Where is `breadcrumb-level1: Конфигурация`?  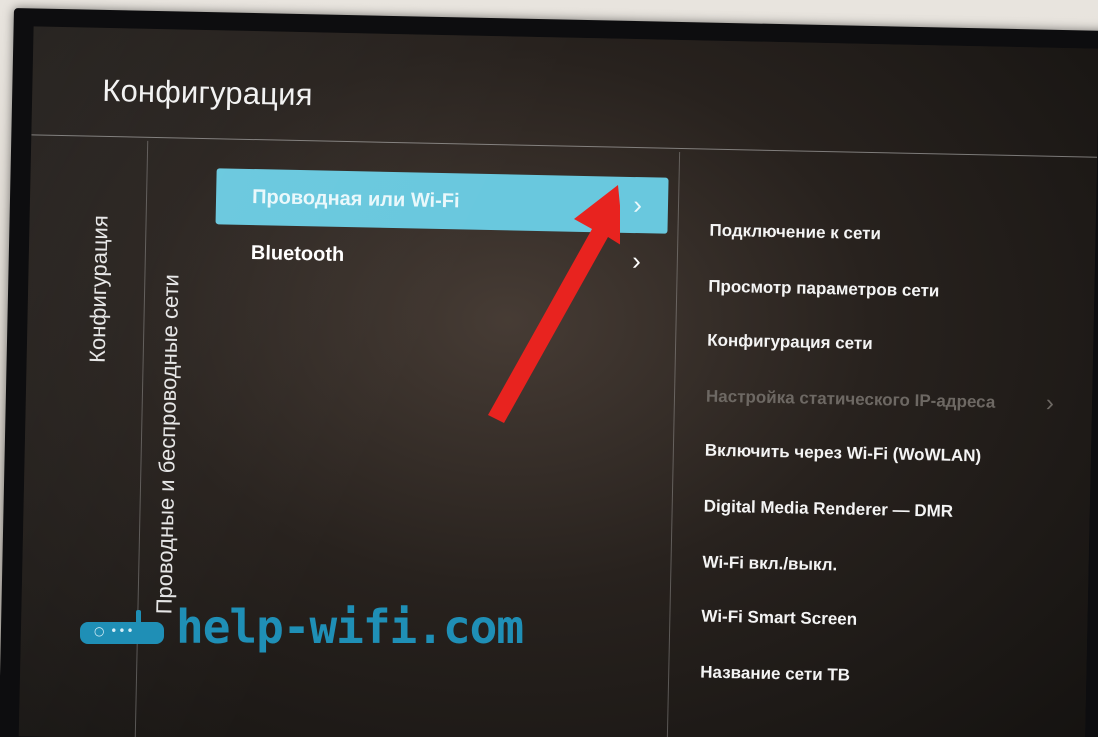 breadcrumb-level1: Конфигурация is located at coordinates (99, 289).